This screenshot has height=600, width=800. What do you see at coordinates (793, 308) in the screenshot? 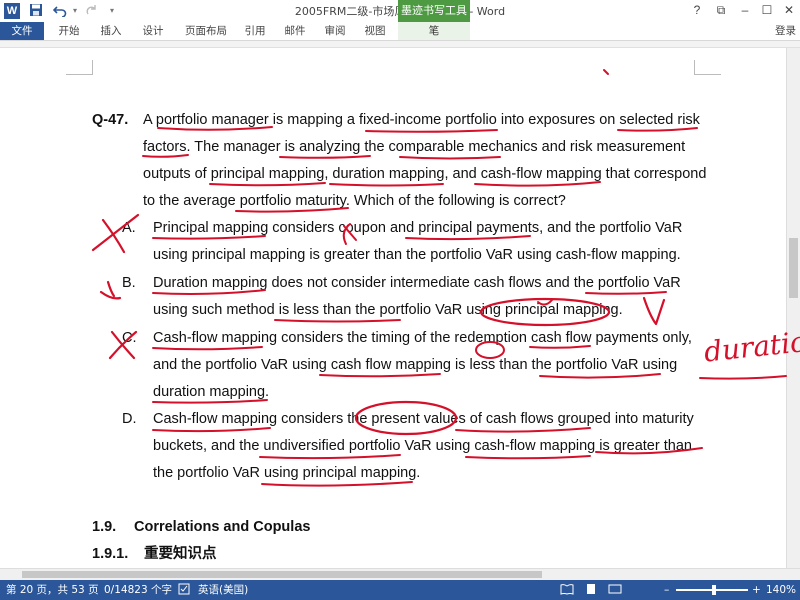
I see `vertical-scrollbar` at bounding box center [793, 308].